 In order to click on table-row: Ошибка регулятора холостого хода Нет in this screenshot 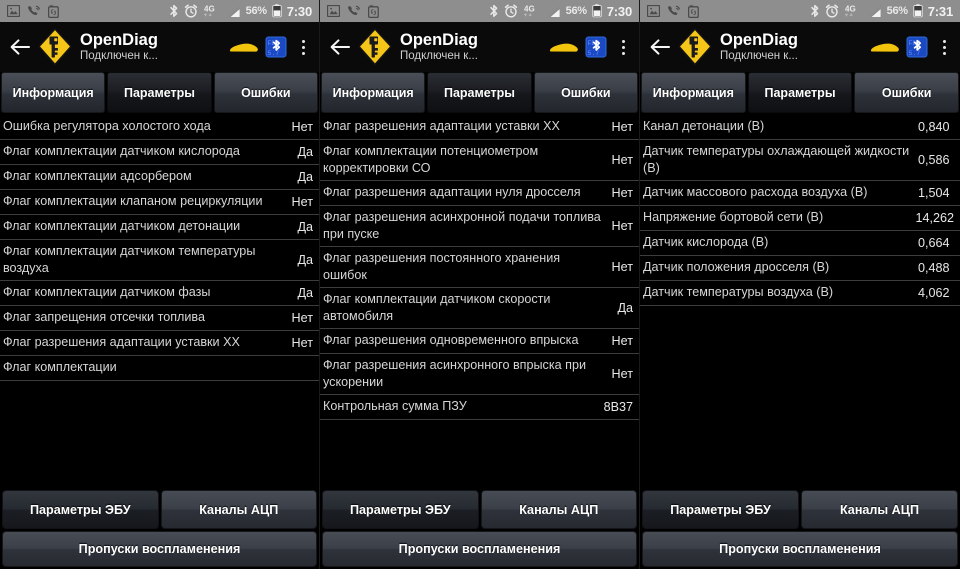, I will do `click(159, 127)`.